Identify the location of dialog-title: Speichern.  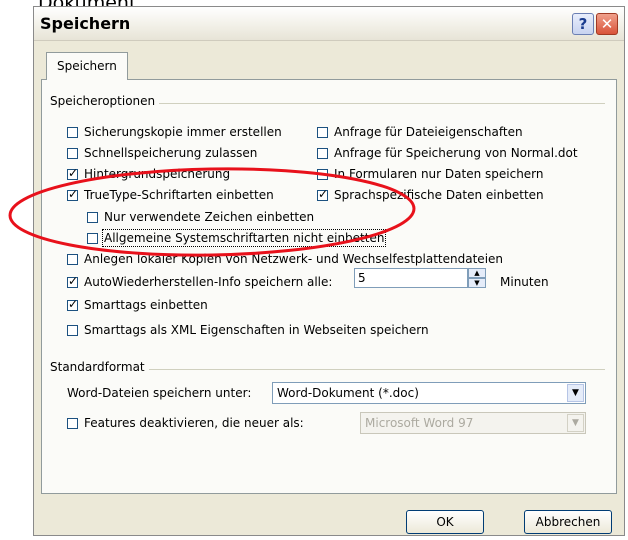
(85, 23).